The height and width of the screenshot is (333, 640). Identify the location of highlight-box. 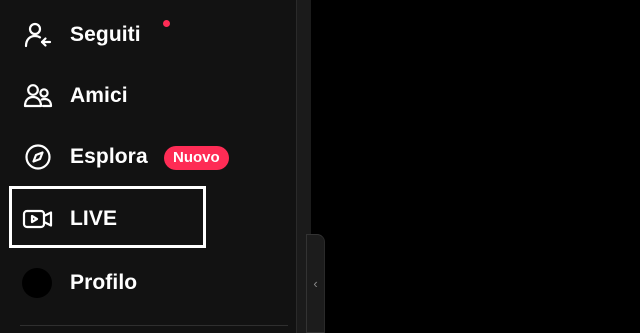
(107, 217).